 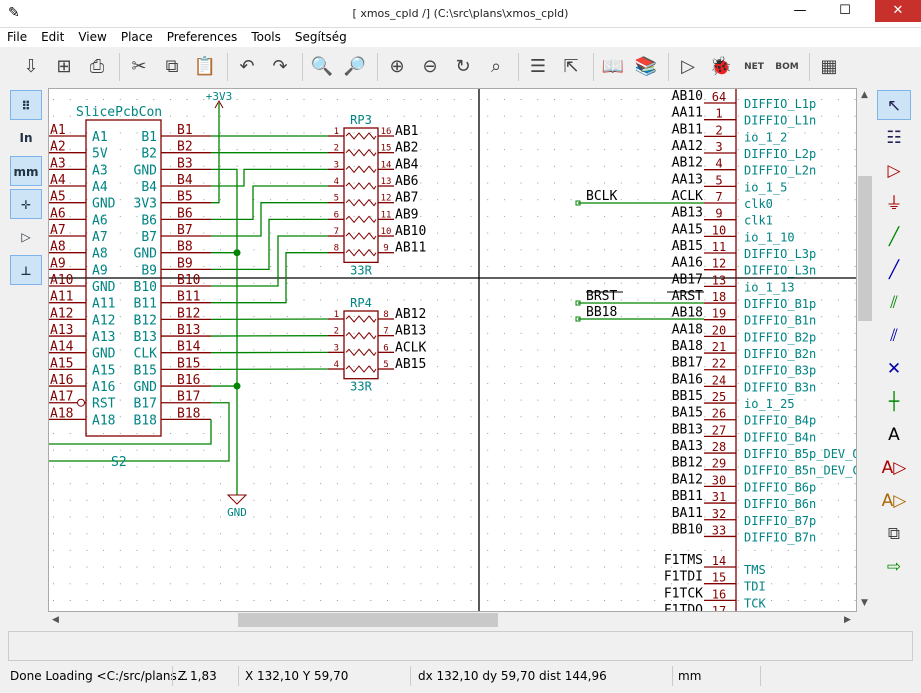 I want to click on net-label: AB13, so click(x=687, y=213).